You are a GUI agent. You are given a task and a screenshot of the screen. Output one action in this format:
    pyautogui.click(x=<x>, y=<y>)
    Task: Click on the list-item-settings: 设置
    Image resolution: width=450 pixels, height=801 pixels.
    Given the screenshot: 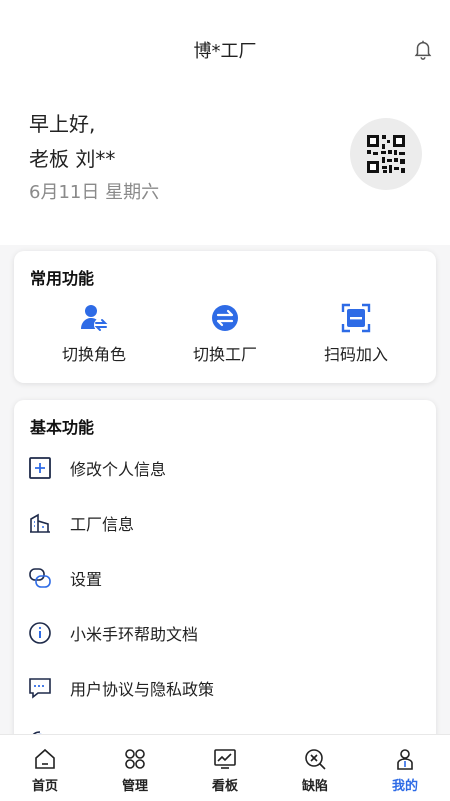 What is the action you would take?
    pyautogui.click(x=225, y=578)
    